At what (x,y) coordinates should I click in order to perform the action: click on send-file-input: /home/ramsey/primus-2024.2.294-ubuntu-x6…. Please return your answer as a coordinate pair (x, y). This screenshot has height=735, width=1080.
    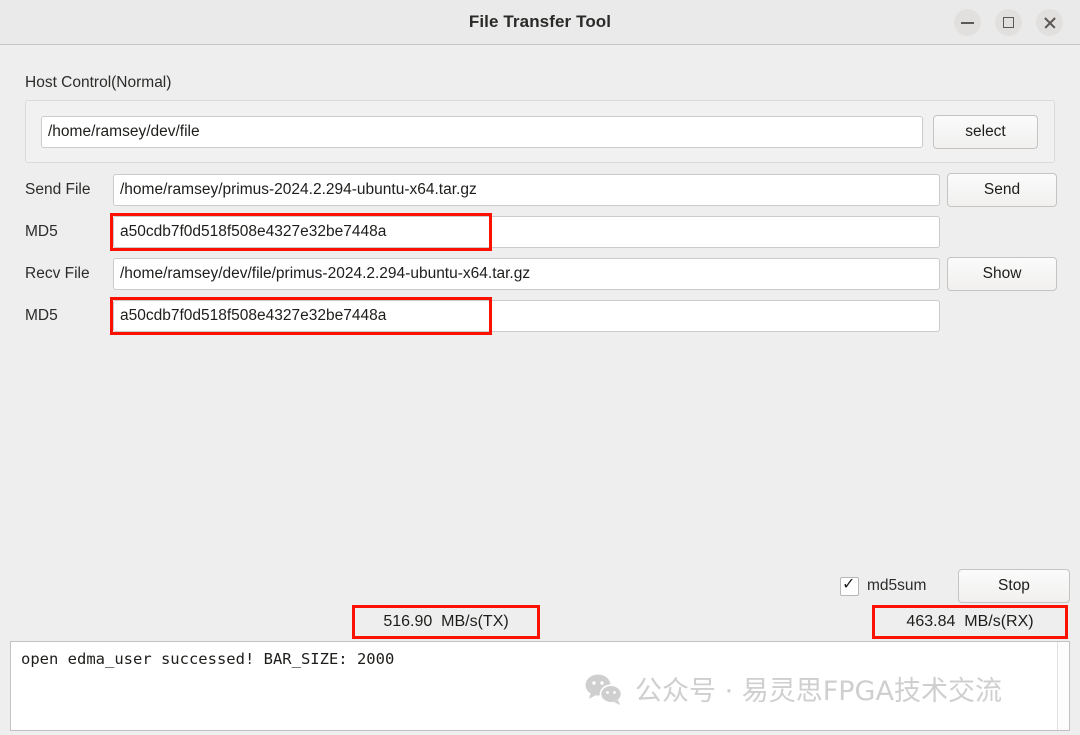
    Looking at the image, I should click on (526, 190).